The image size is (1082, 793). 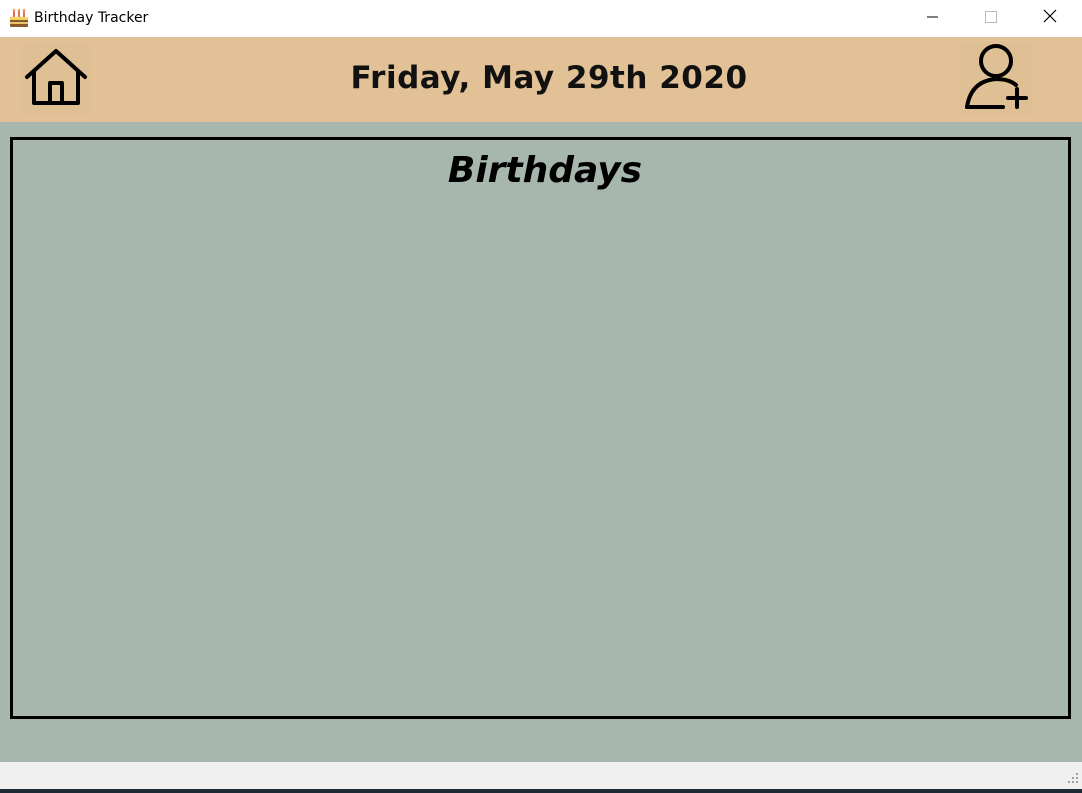 What do you see at coordinates (549, 78) in the screenshot?
I see `current-date: Friday, May 29th 2020` at bounding box center [549, 78].